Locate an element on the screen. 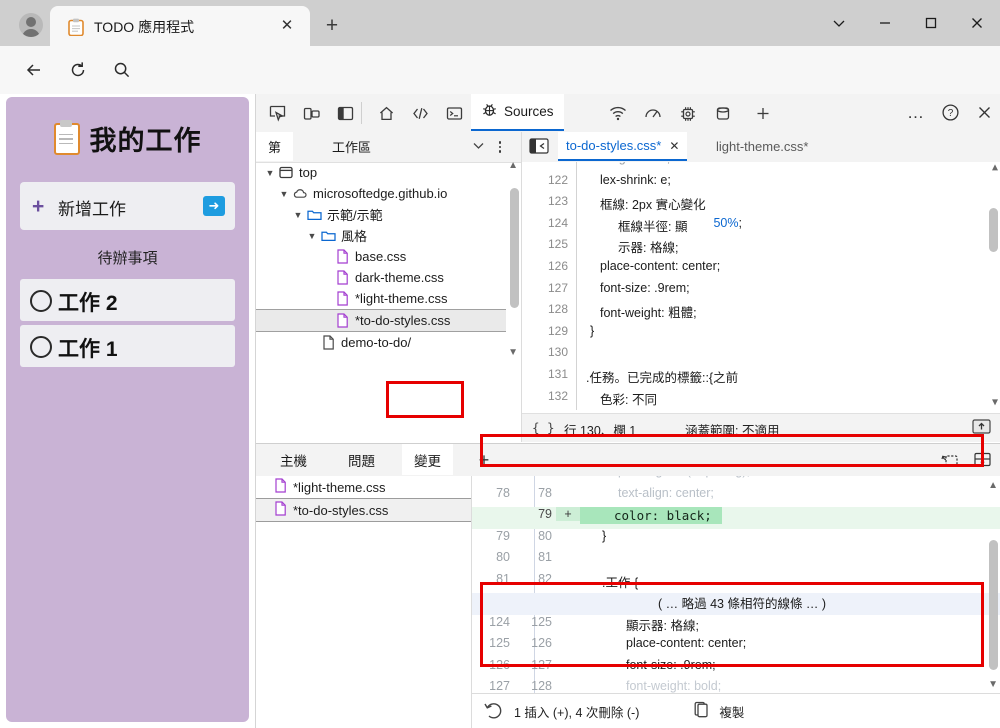 The height and width of the screenshot is (728, 1000). coverage-status: 涵蓋範圍: 不適用 is located at coordinates (732, 431).